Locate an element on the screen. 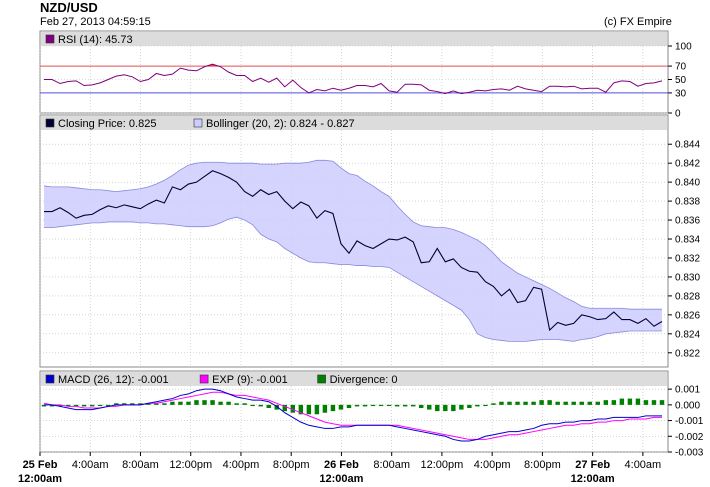 The height and width of the screenshot is (487, 710). y-tick-label: 70 is located at coordinates (681, 67).